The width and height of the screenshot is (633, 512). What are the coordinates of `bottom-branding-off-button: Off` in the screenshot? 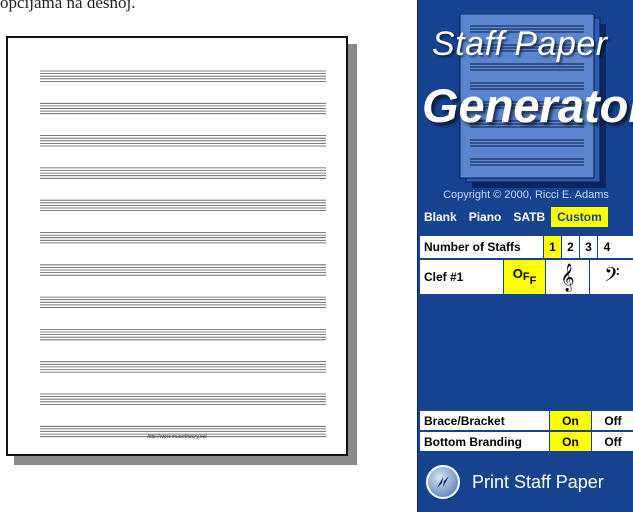 It's located at (612, 441).